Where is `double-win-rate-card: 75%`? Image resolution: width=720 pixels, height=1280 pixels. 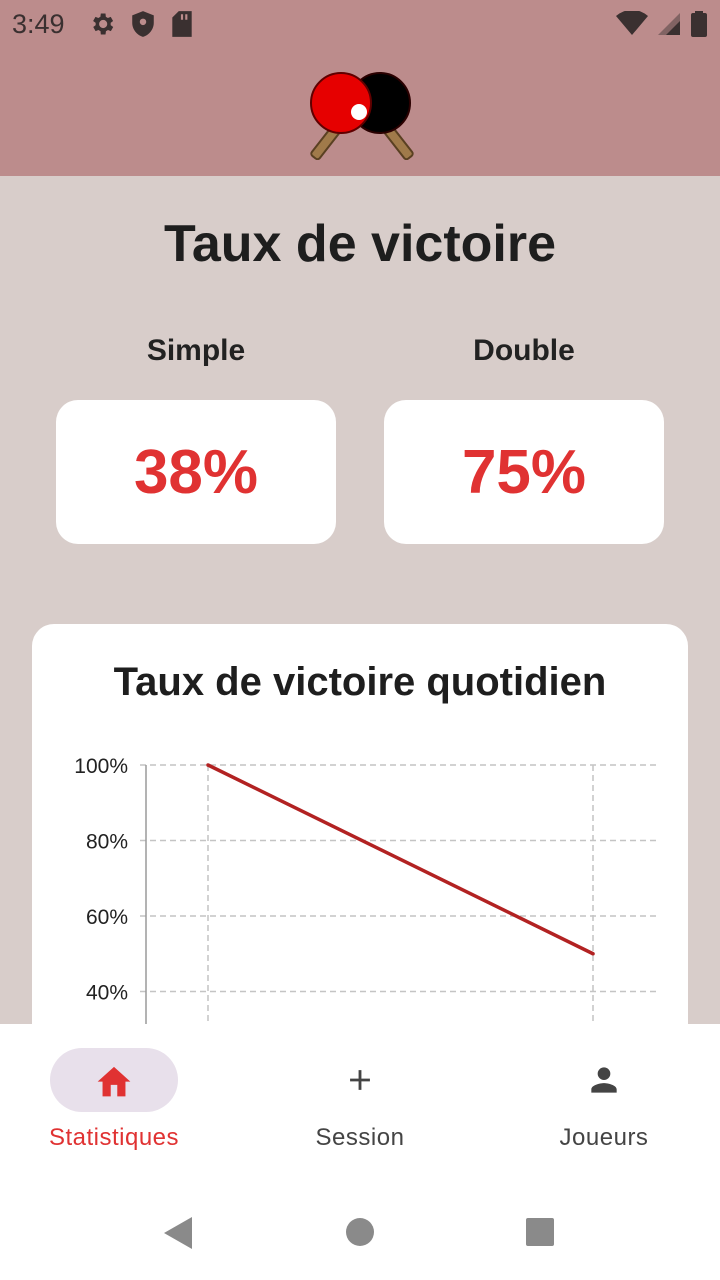
double-win-rate-card: 75% is located at coordinates (524, 472).